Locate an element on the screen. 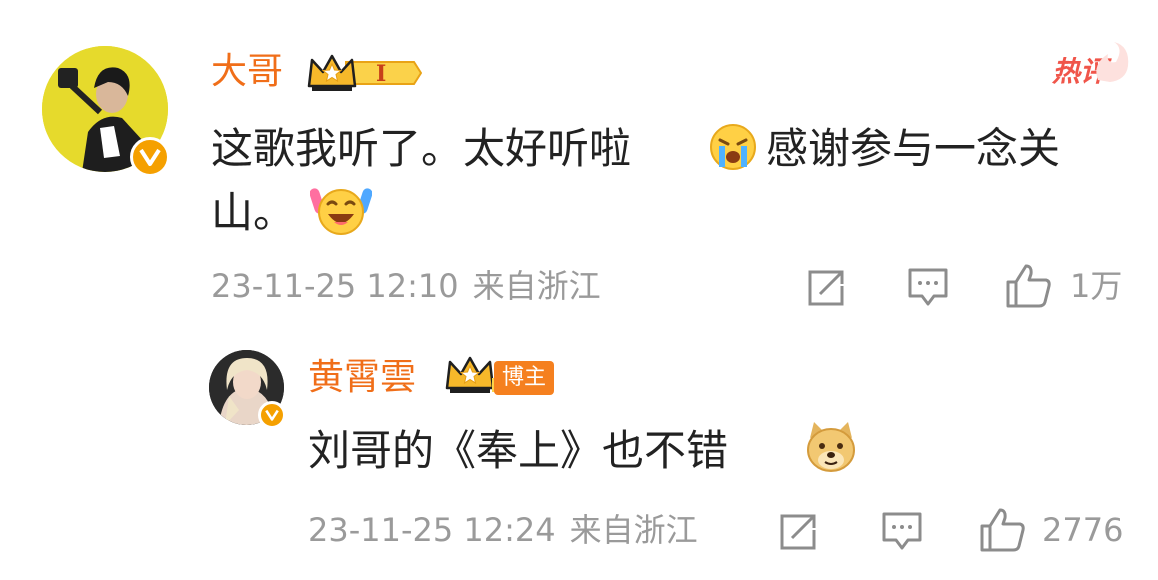 The width and height of the screenshot is (1158, 580). reply-meta: 23-11-25 12:24 来自浙江 is located at coordinates (510, 530).